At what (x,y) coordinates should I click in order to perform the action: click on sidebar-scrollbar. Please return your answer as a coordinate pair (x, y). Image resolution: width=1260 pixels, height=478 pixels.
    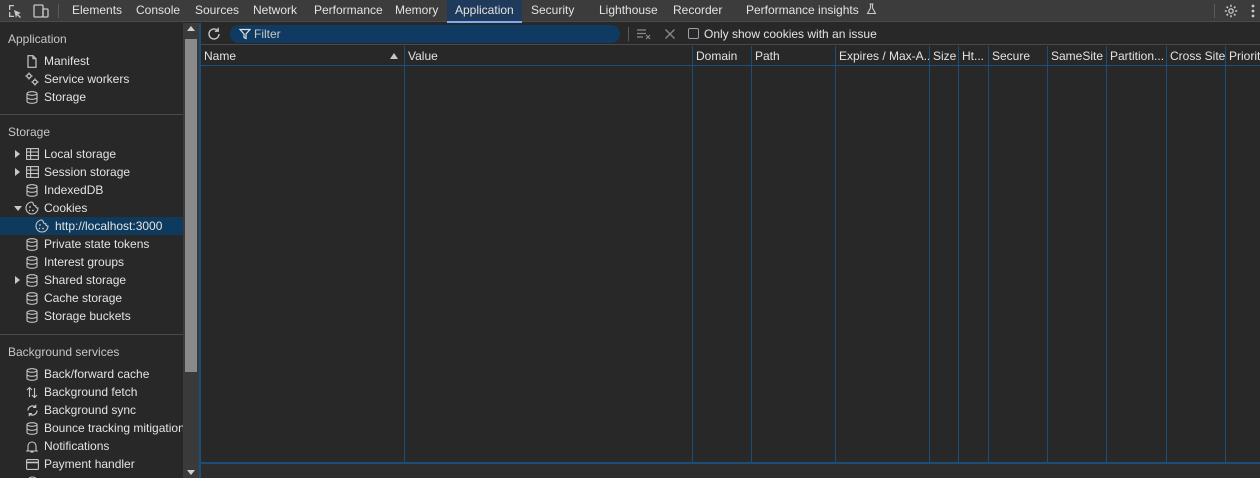
    Looking at the image, I should click on (191, 250).